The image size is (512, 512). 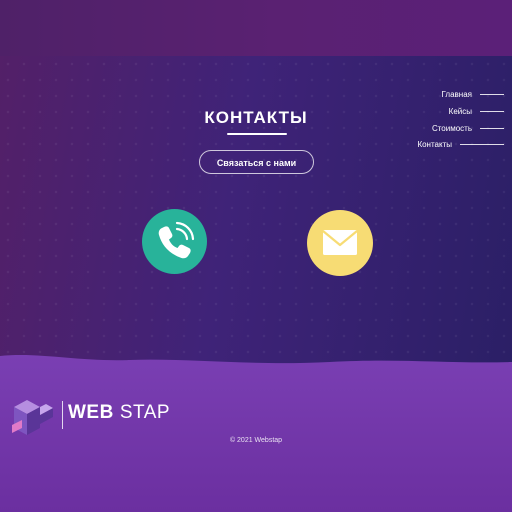 I want to click on nav-item-label: Контакты, so click(x=434, y=144).